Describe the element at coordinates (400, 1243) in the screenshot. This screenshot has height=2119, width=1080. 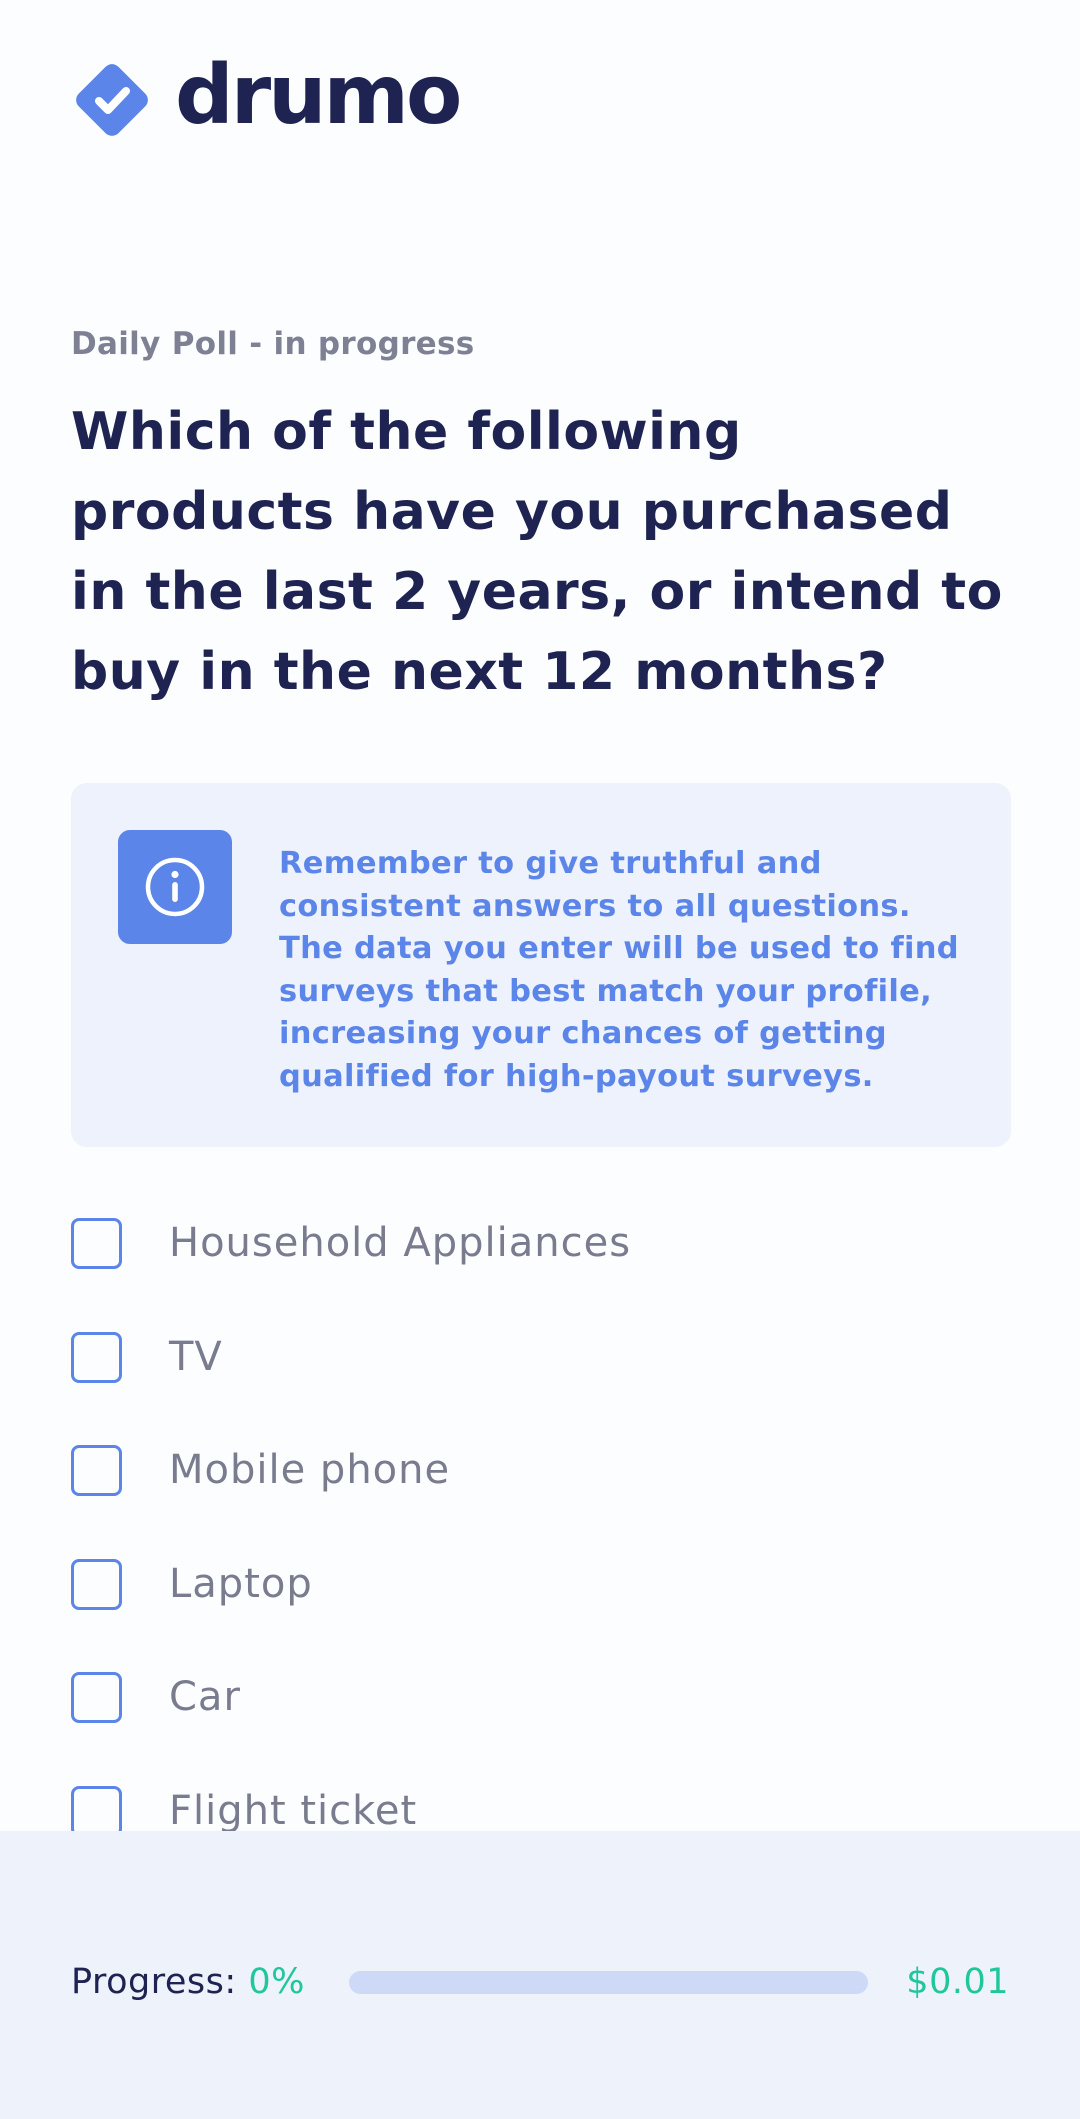
I see `option-label: Household Appliances` at that location.